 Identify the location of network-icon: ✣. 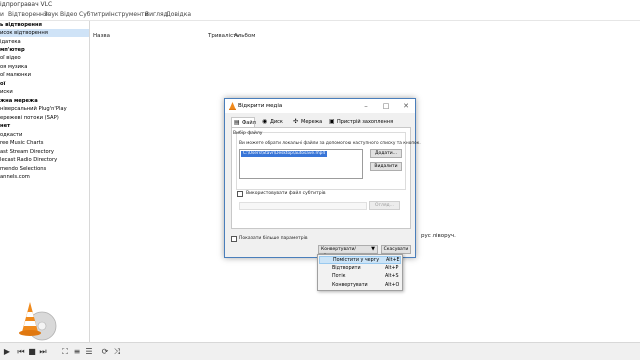
(296, 121).